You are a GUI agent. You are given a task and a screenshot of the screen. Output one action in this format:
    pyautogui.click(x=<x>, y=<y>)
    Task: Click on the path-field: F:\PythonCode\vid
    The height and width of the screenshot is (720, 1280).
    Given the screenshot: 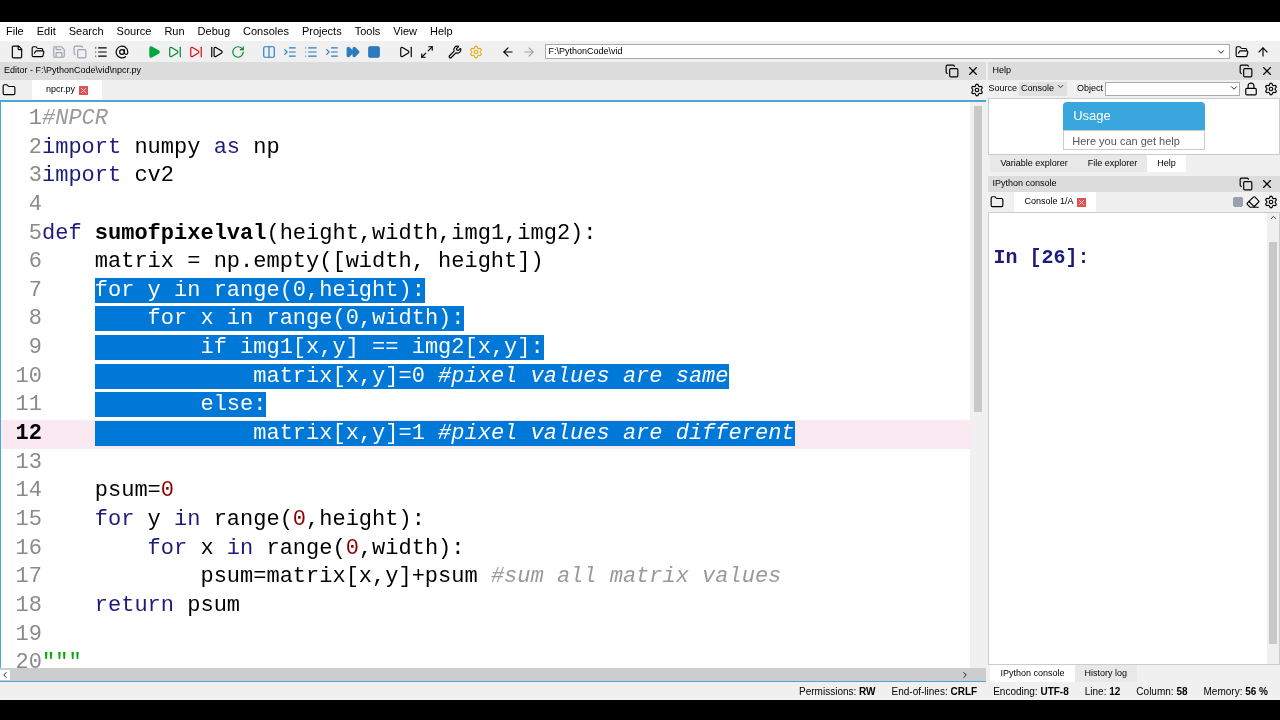 What is the action you would take?
    pyautogui.click(x=887, y=51)
    